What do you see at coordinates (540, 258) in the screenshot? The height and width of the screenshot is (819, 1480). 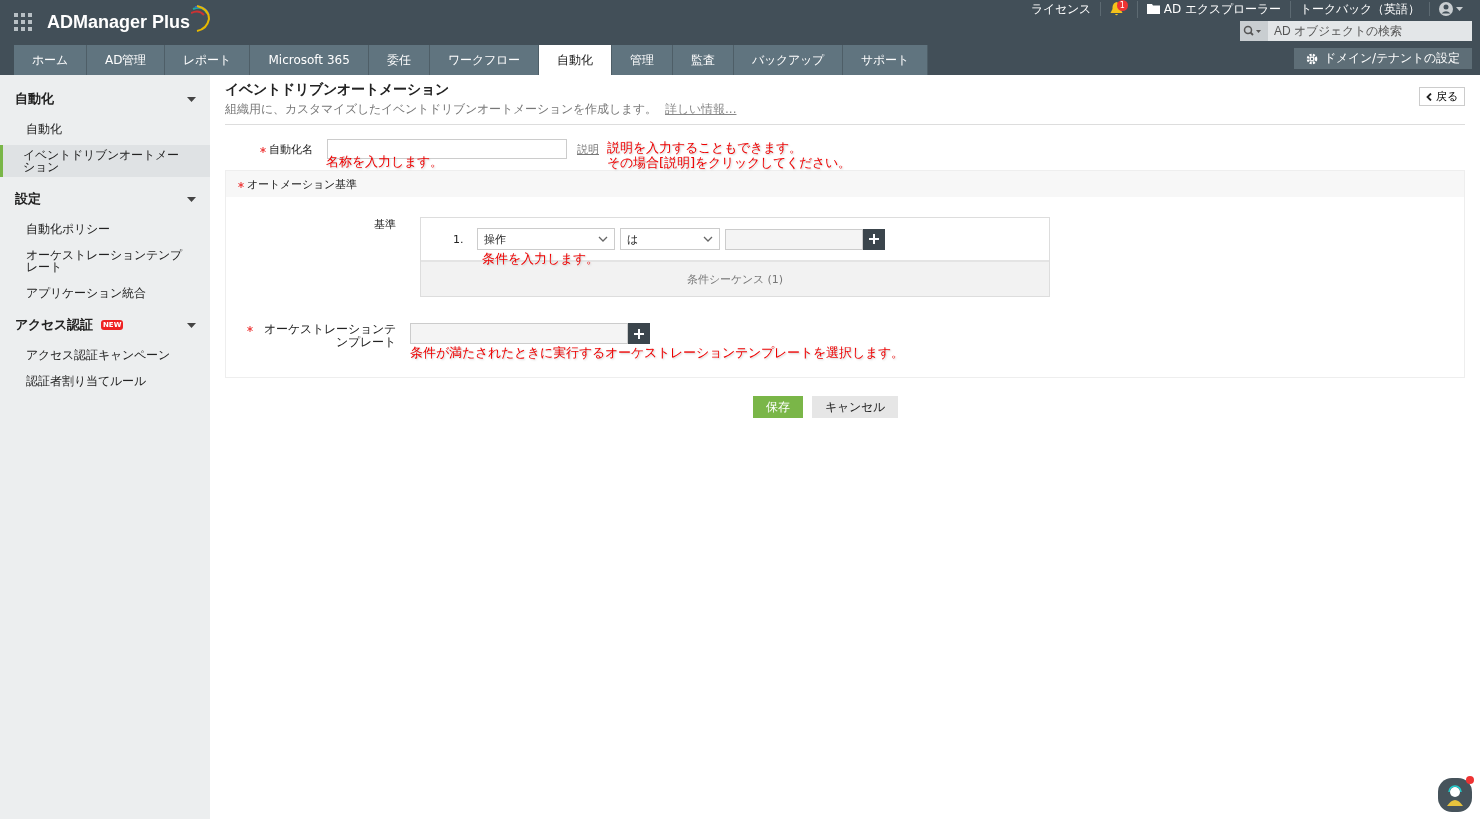 I see `annotation-text: 条件を入力します。` at bounding box center [540, 258].